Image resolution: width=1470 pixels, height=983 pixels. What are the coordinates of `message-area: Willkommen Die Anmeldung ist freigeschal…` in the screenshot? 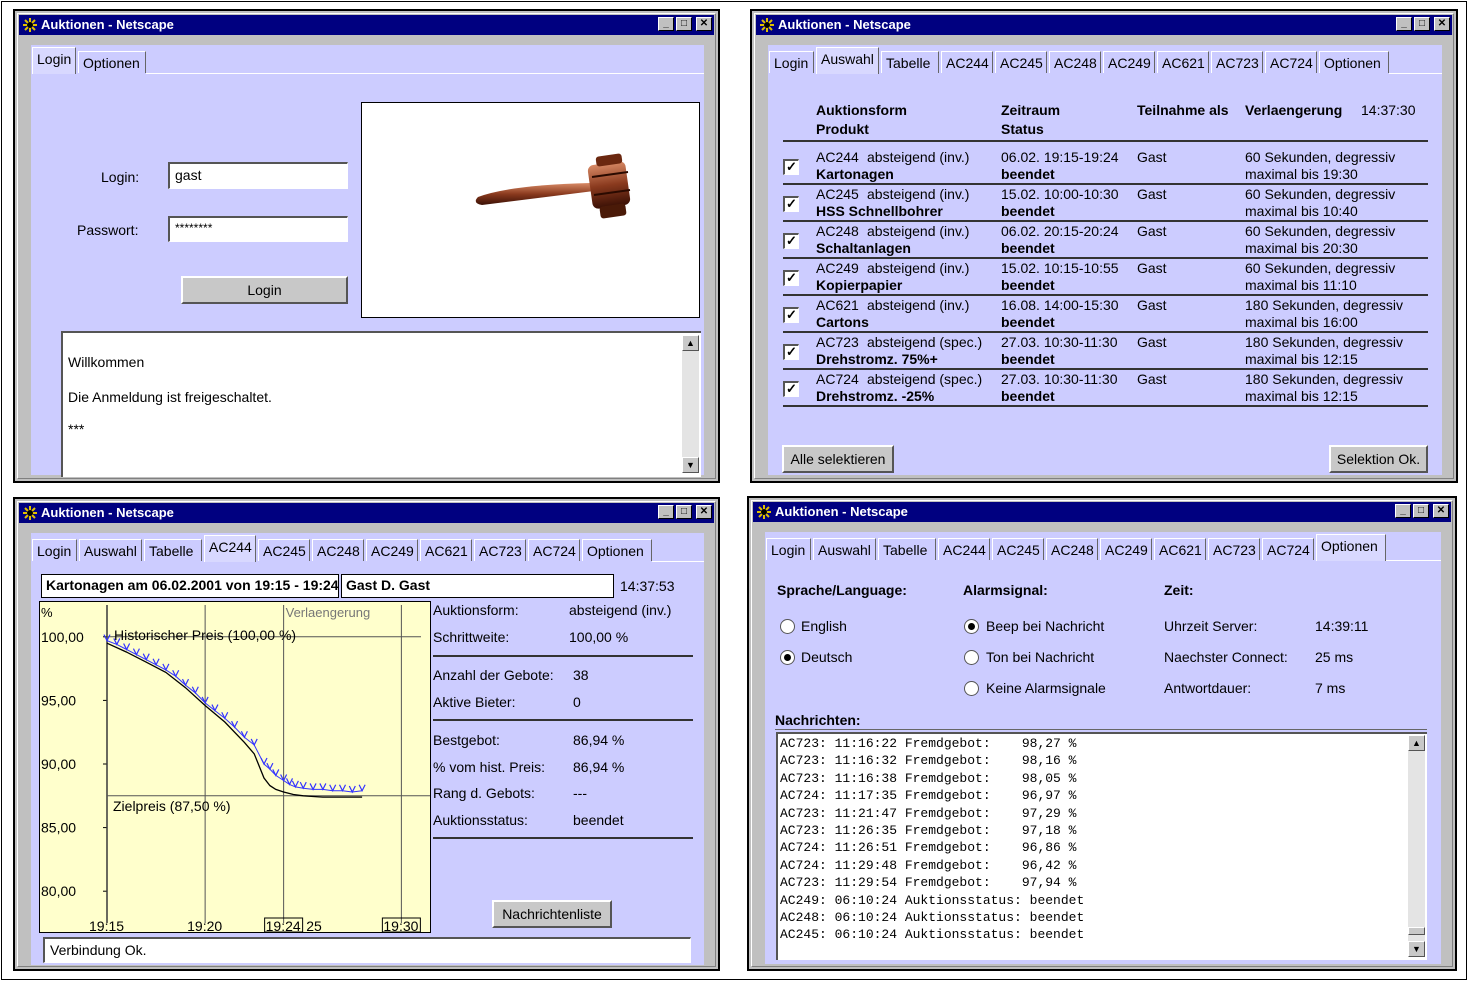 It's located at (381, 404).